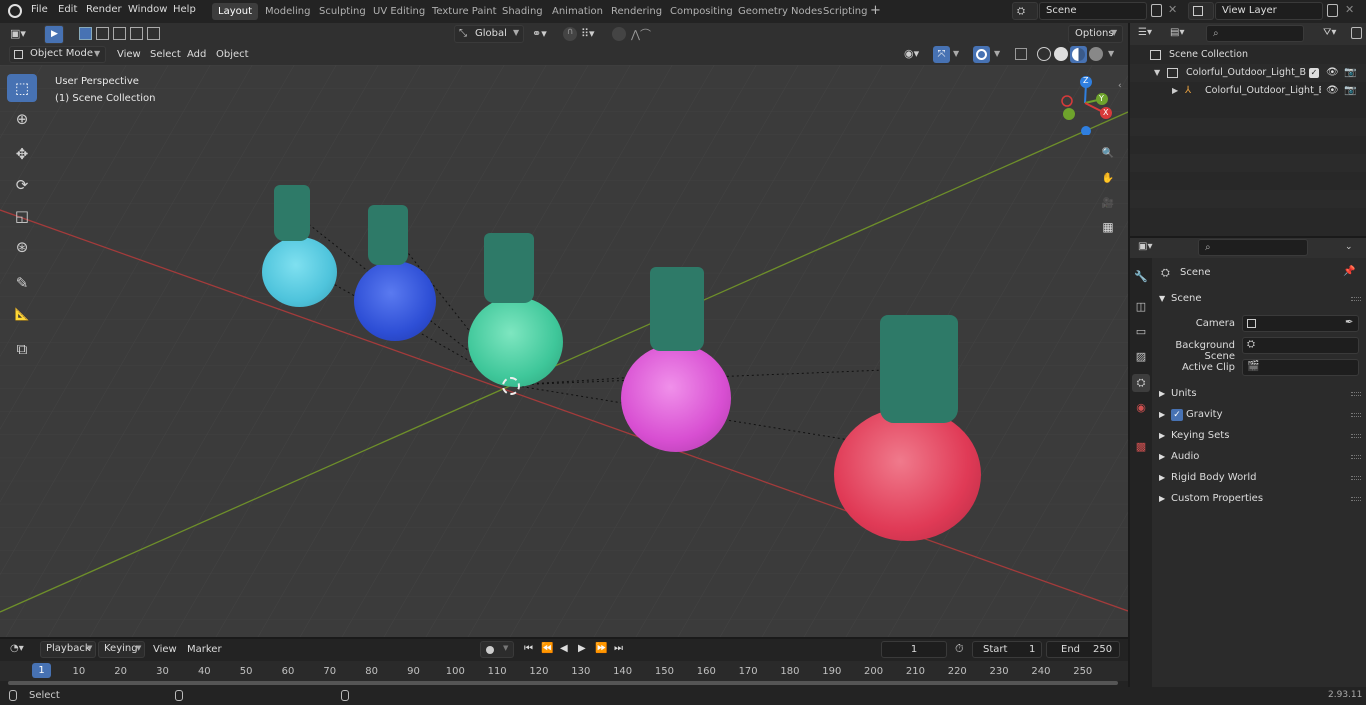 This screenshot has height=705, width=1366. I want to click on proportional-edit-icon, so click(619, 34).